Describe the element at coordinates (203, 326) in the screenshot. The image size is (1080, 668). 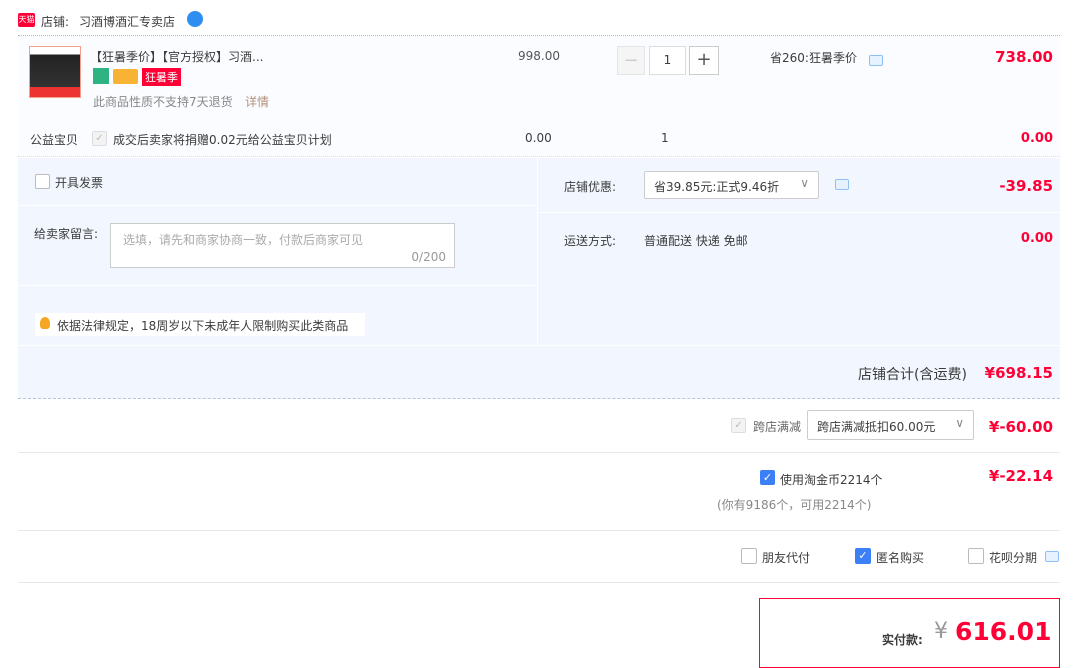
I see `legal-note-text: 依据法律规定，18周岁以下未成年人限制购买此类商品` at that location.